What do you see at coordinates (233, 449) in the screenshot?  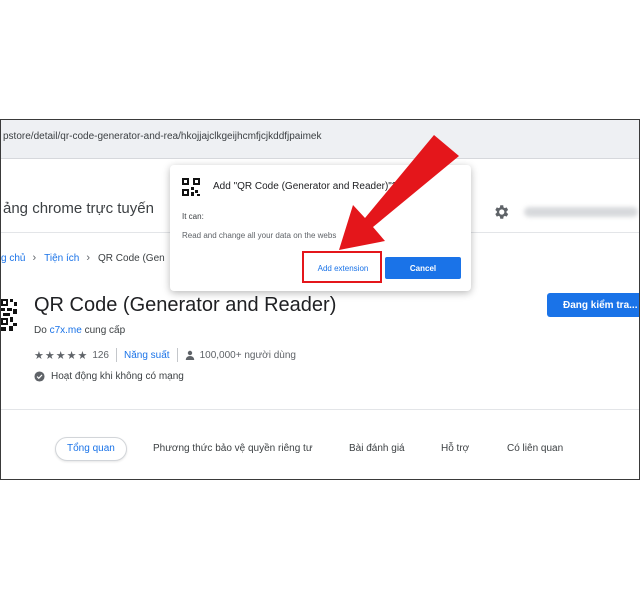 I see `tab-privacy: Phương thức bảo vệ quyền riêng tư` at bounding box center [233, 449].